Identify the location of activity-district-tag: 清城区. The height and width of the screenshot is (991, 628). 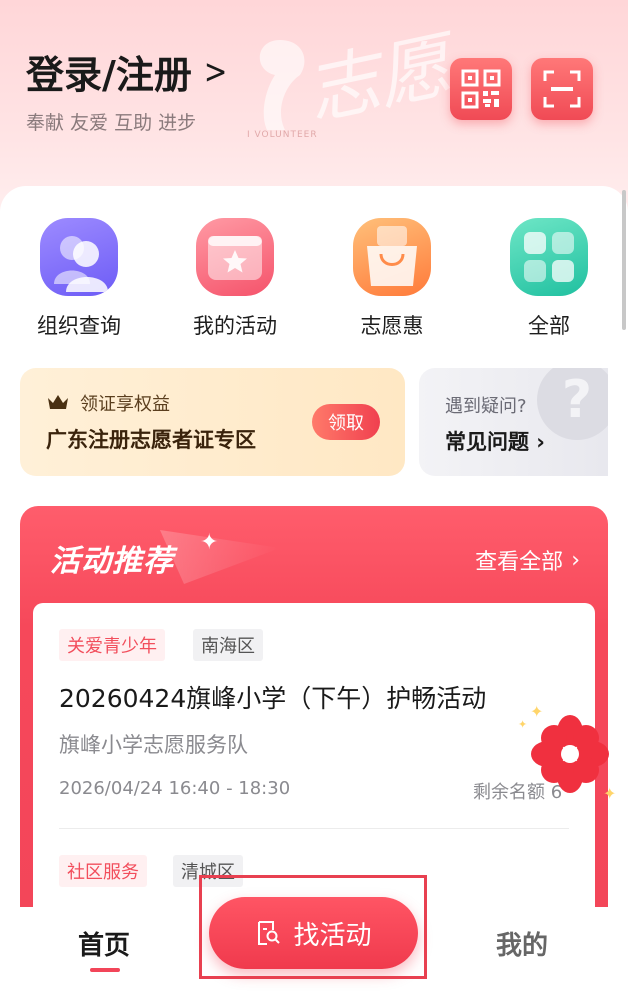
(208, 871).